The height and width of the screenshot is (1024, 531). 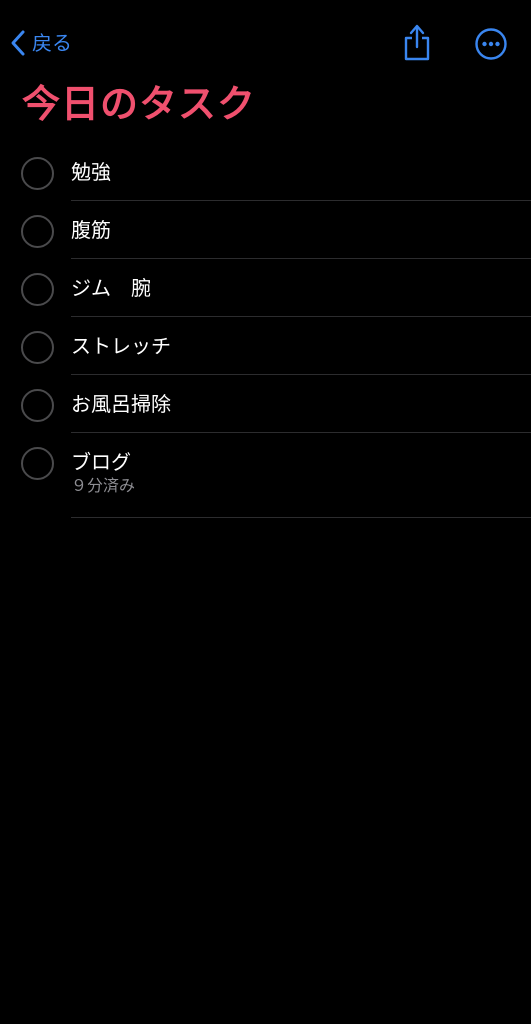 What do you see at coordinates (265, 404) in the screenshot?
I see `task-row: お風呂掃除` at bounding box center [265, 404].